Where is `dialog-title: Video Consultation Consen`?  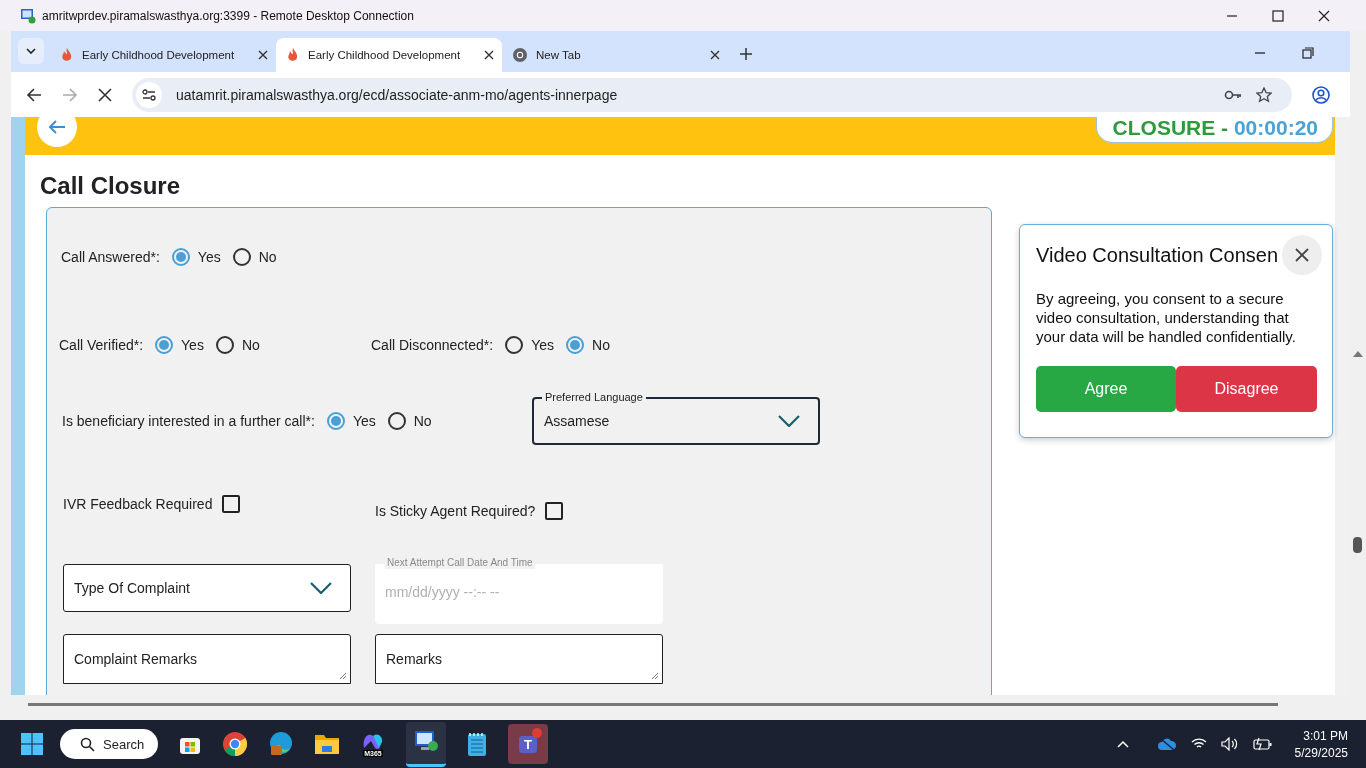
dialog-title: Video Consultation Consen is located at coordinates (1157, 255).